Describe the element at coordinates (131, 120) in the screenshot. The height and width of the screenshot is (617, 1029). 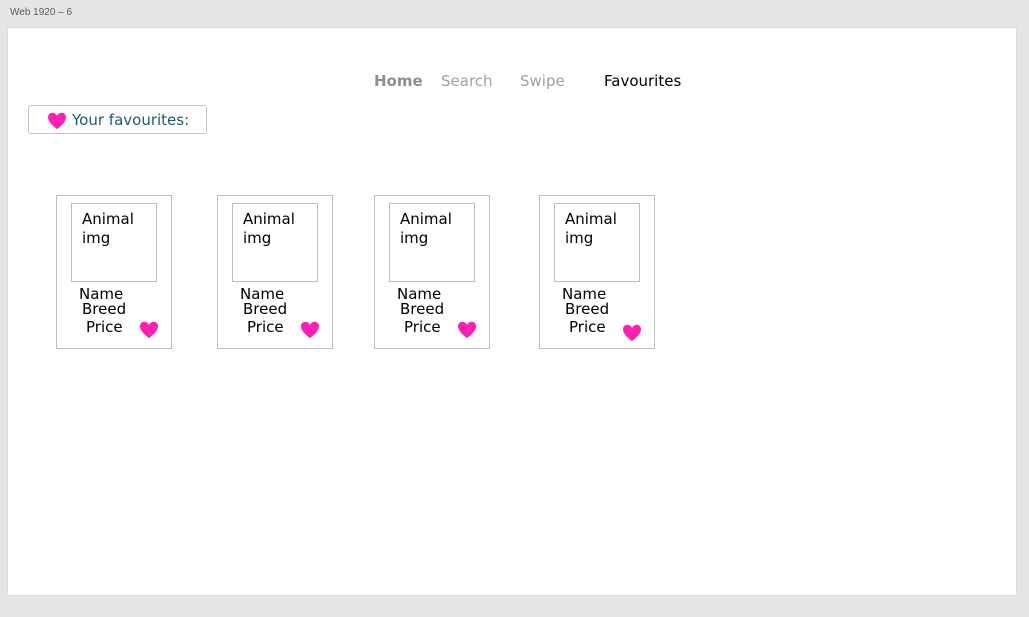
I see `favourites-title: Your favourites:` at that location.